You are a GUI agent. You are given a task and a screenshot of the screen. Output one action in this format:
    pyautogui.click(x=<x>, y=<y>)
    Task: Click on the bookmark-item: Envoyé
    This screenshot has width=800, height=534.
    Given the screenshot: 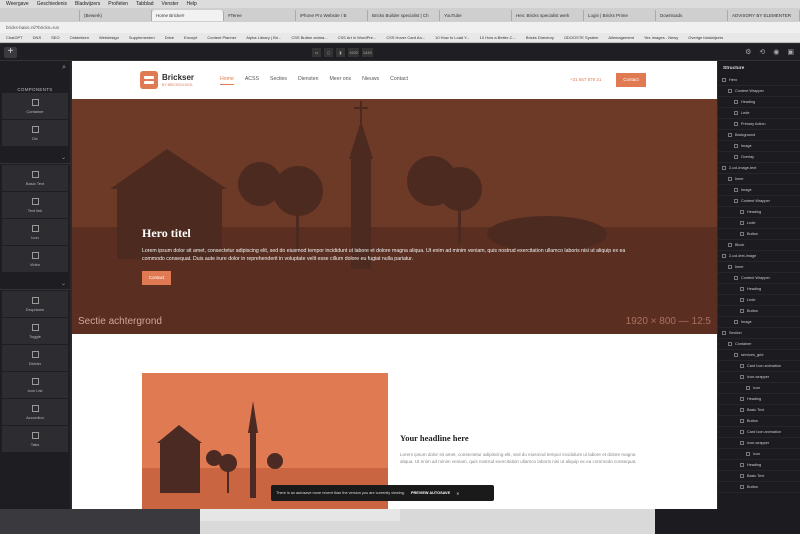 What is the action you would take?
    pyautogui.click(x=190, y=37)
    